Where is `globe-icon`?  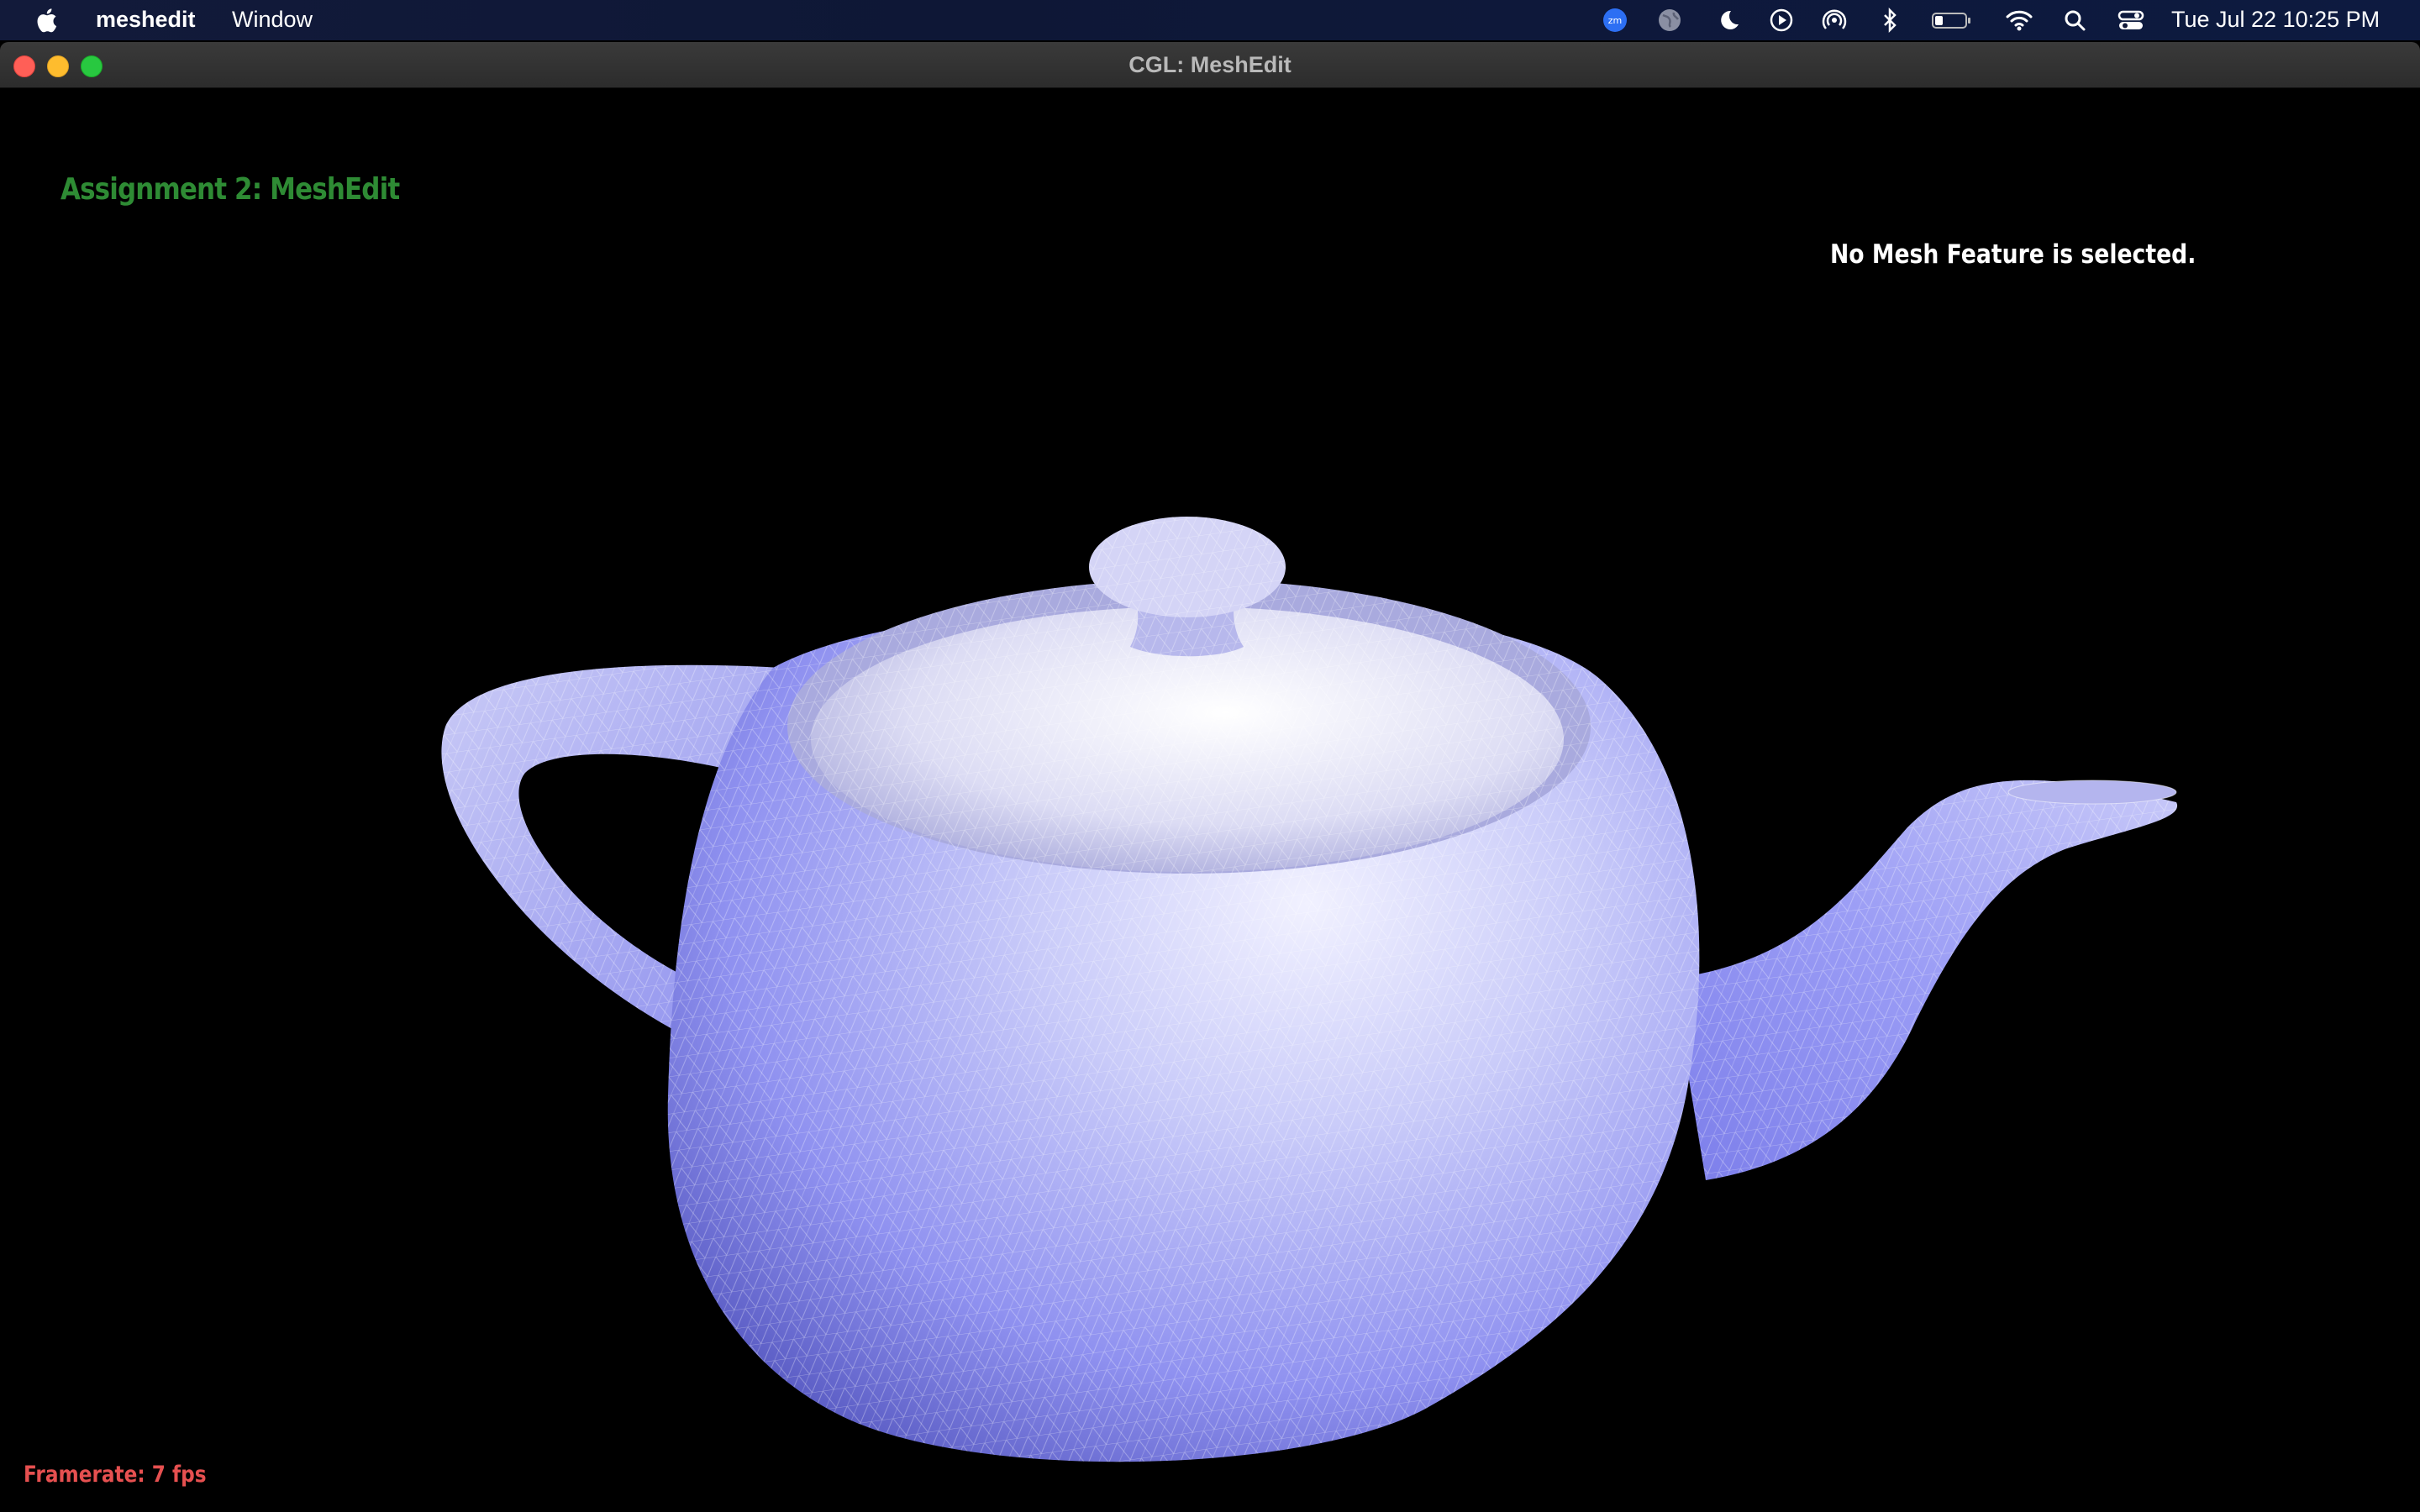
globe-icon is located at coordinates (1669, 20).